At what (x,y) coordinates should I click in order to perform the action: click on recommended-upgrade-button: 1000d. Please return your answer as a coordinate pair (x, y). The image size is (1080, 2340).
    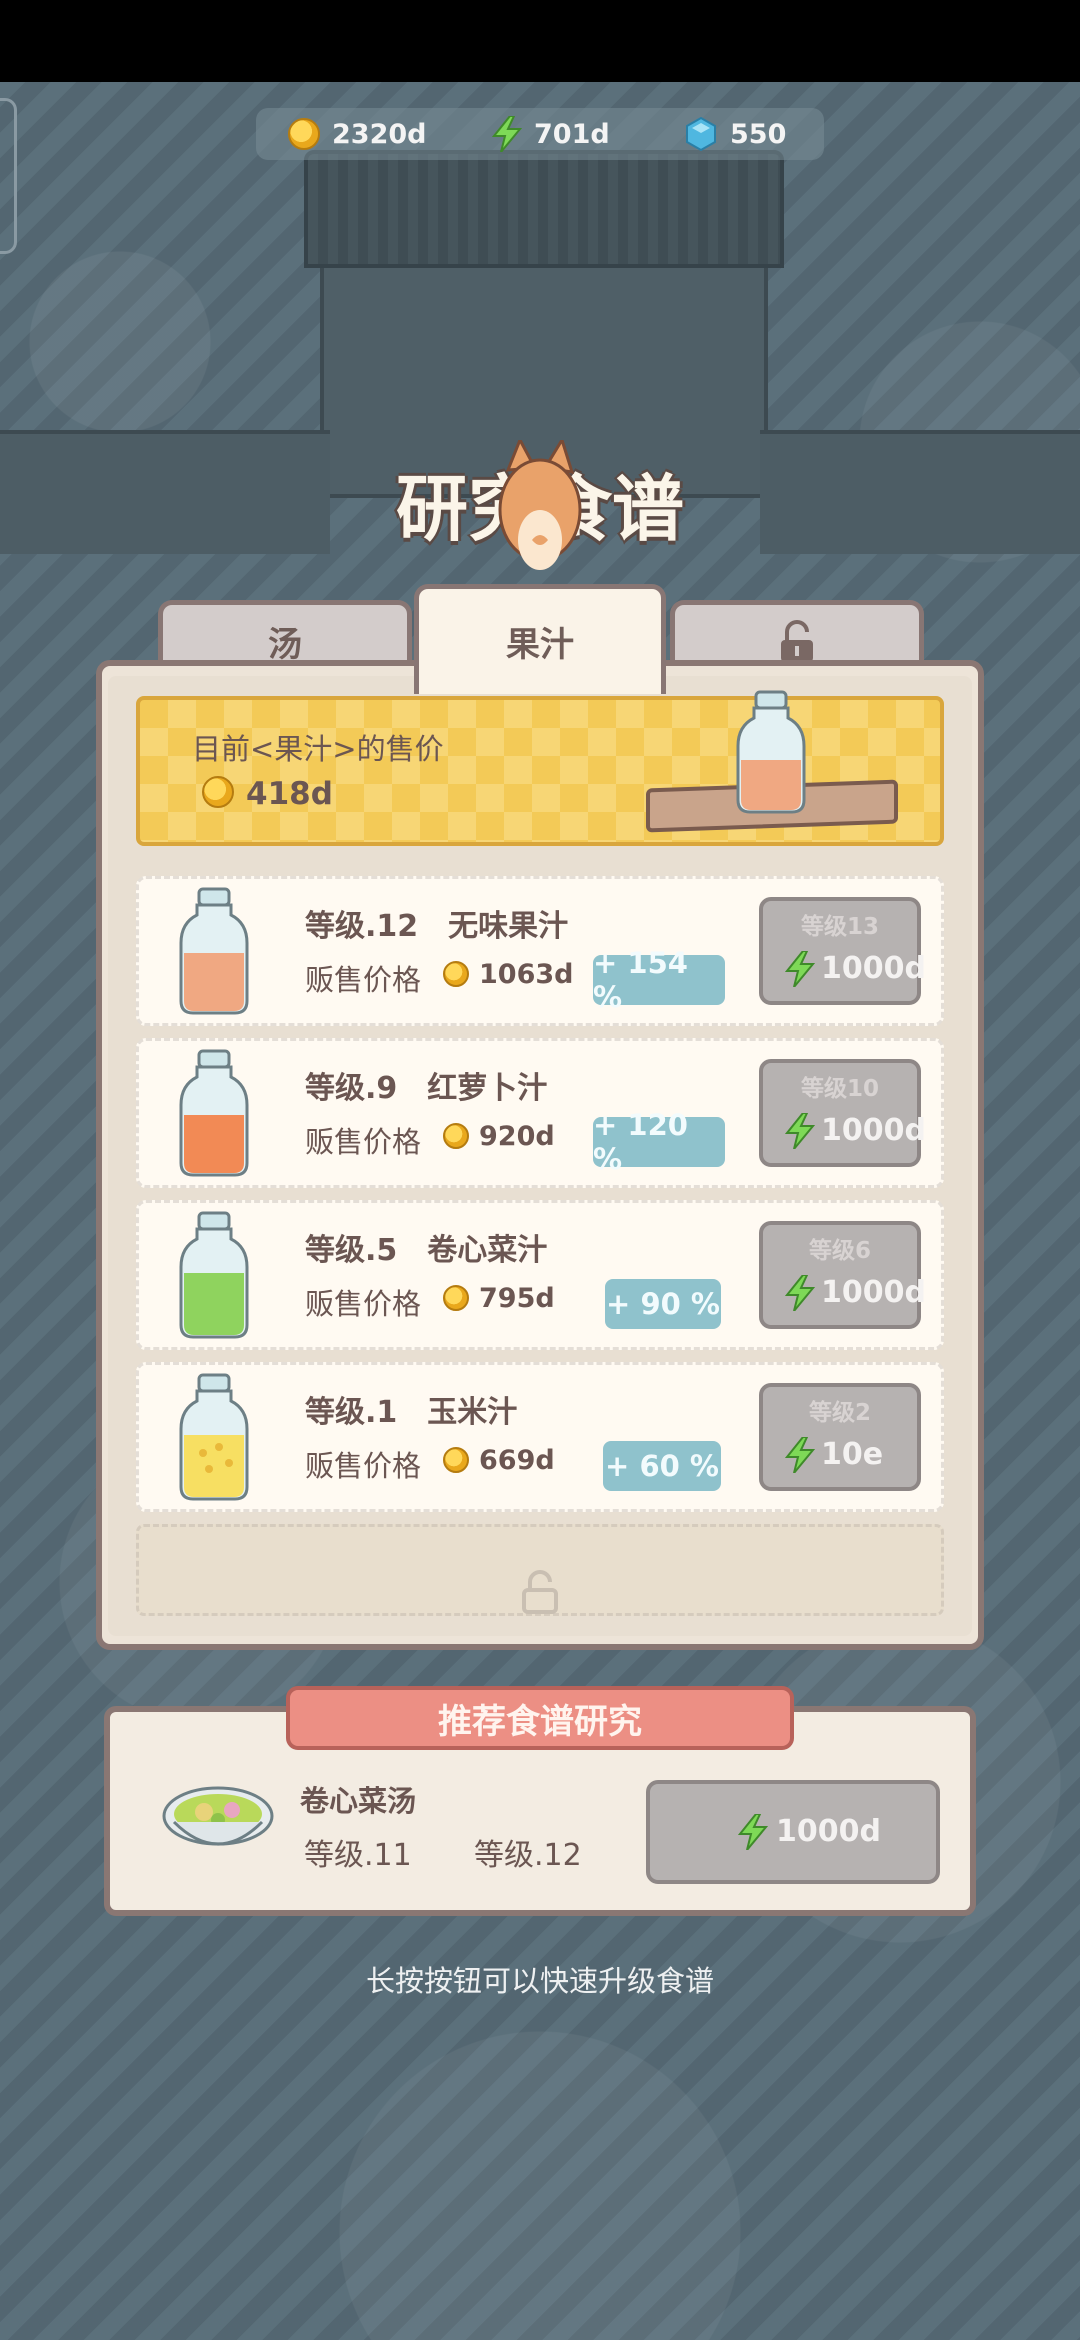
    Looking at the image, I should click on (793, 1832).